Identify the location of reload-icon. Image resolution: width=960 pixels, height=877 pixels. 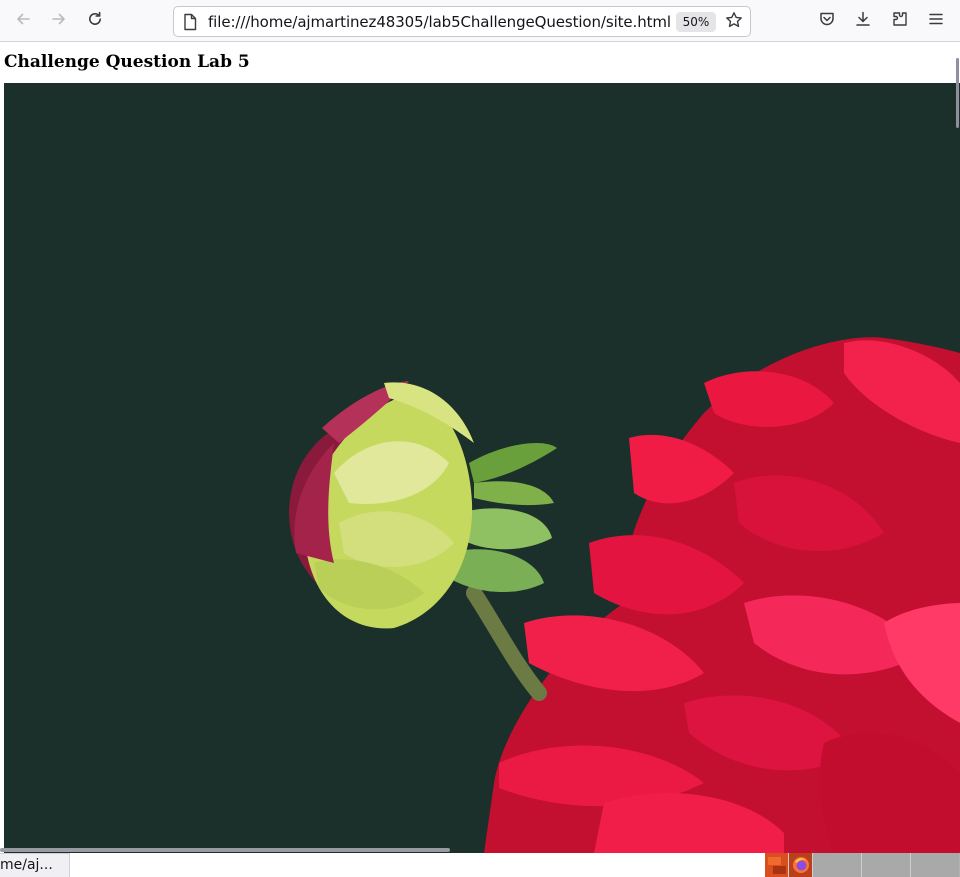
(95, 21).